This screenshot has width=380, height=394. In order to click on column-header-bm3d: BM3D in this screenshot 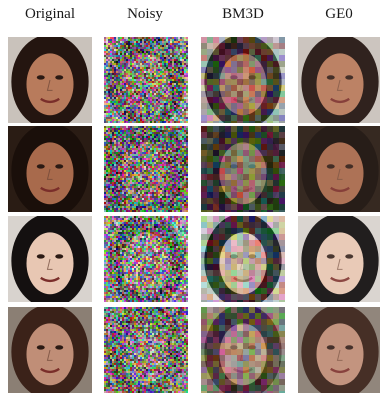, I will do `click(243, 14)`.